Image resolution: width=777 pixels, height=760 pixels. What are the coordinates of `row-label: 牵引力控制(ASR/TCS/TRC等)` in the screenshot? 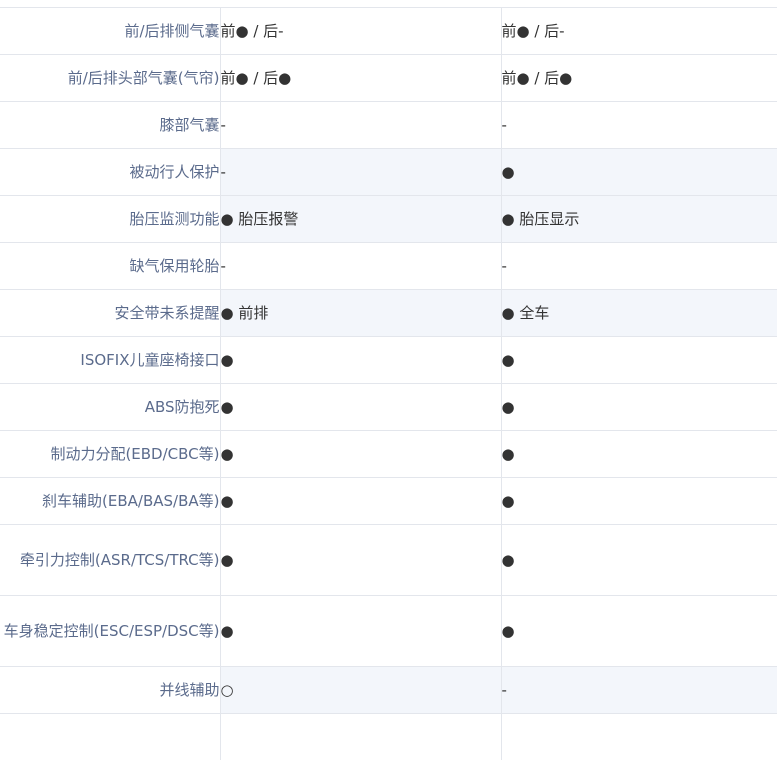 It's located at (110, 560).